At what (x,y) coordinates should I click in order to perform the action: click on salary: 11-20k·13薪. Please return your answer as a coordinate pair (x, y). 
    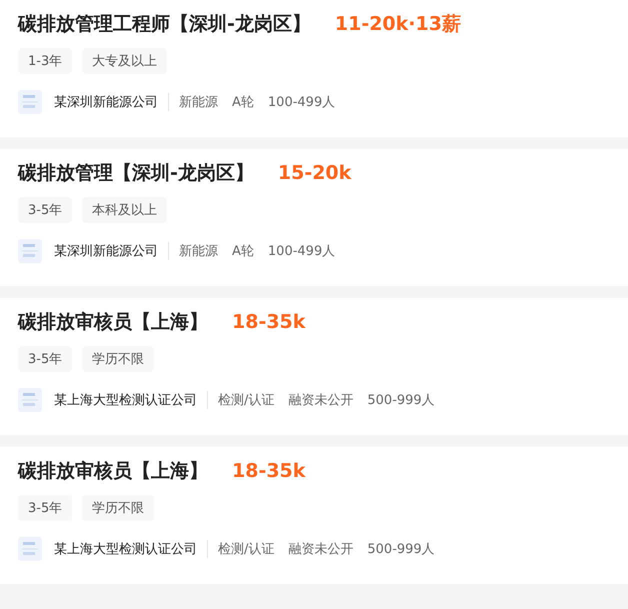
    Looking at the image, I should click on (397, 24).